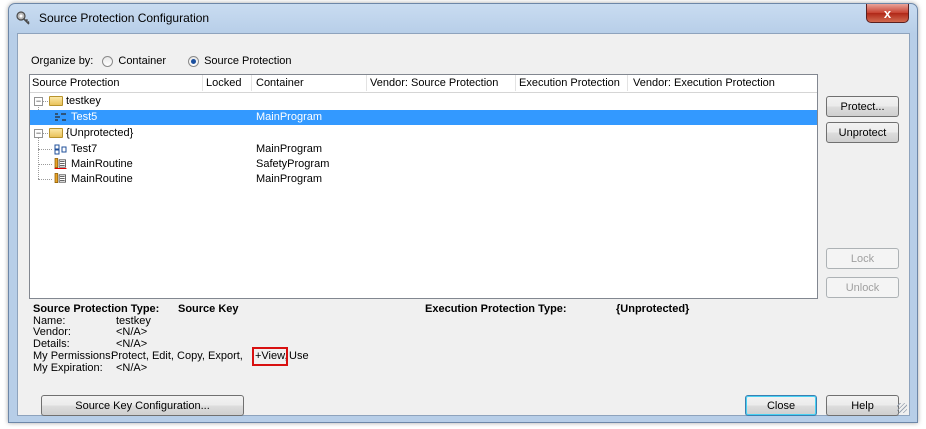 The width and height of the screenshot is (926, 429). What do you see at coordinates (142, 61) in the screenshot?
I see `radio-container-label: Container` at bounding box center [142, 61].